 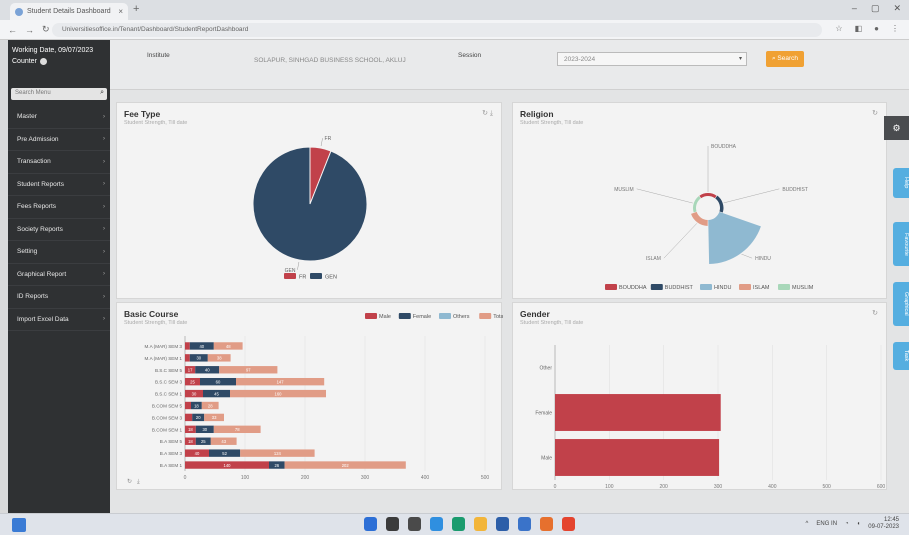 What do you see at coordinates (59, 162) in the screenshot?
I see `sidebar-item-transaction: Transaction ›` at bounding box center [59, 162].